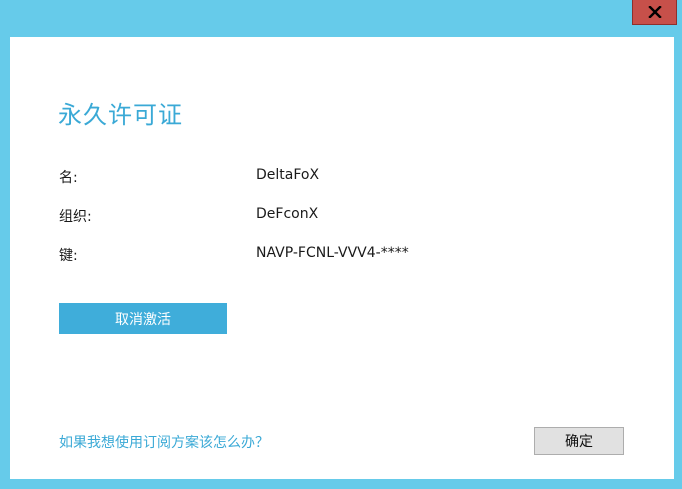 Image resolution: width=682 pixels, height=489 pixels. What do you see at coordinates (68, 178) in the screenshot?
I see `name-label: 名:` at bounding box center [68, 178].